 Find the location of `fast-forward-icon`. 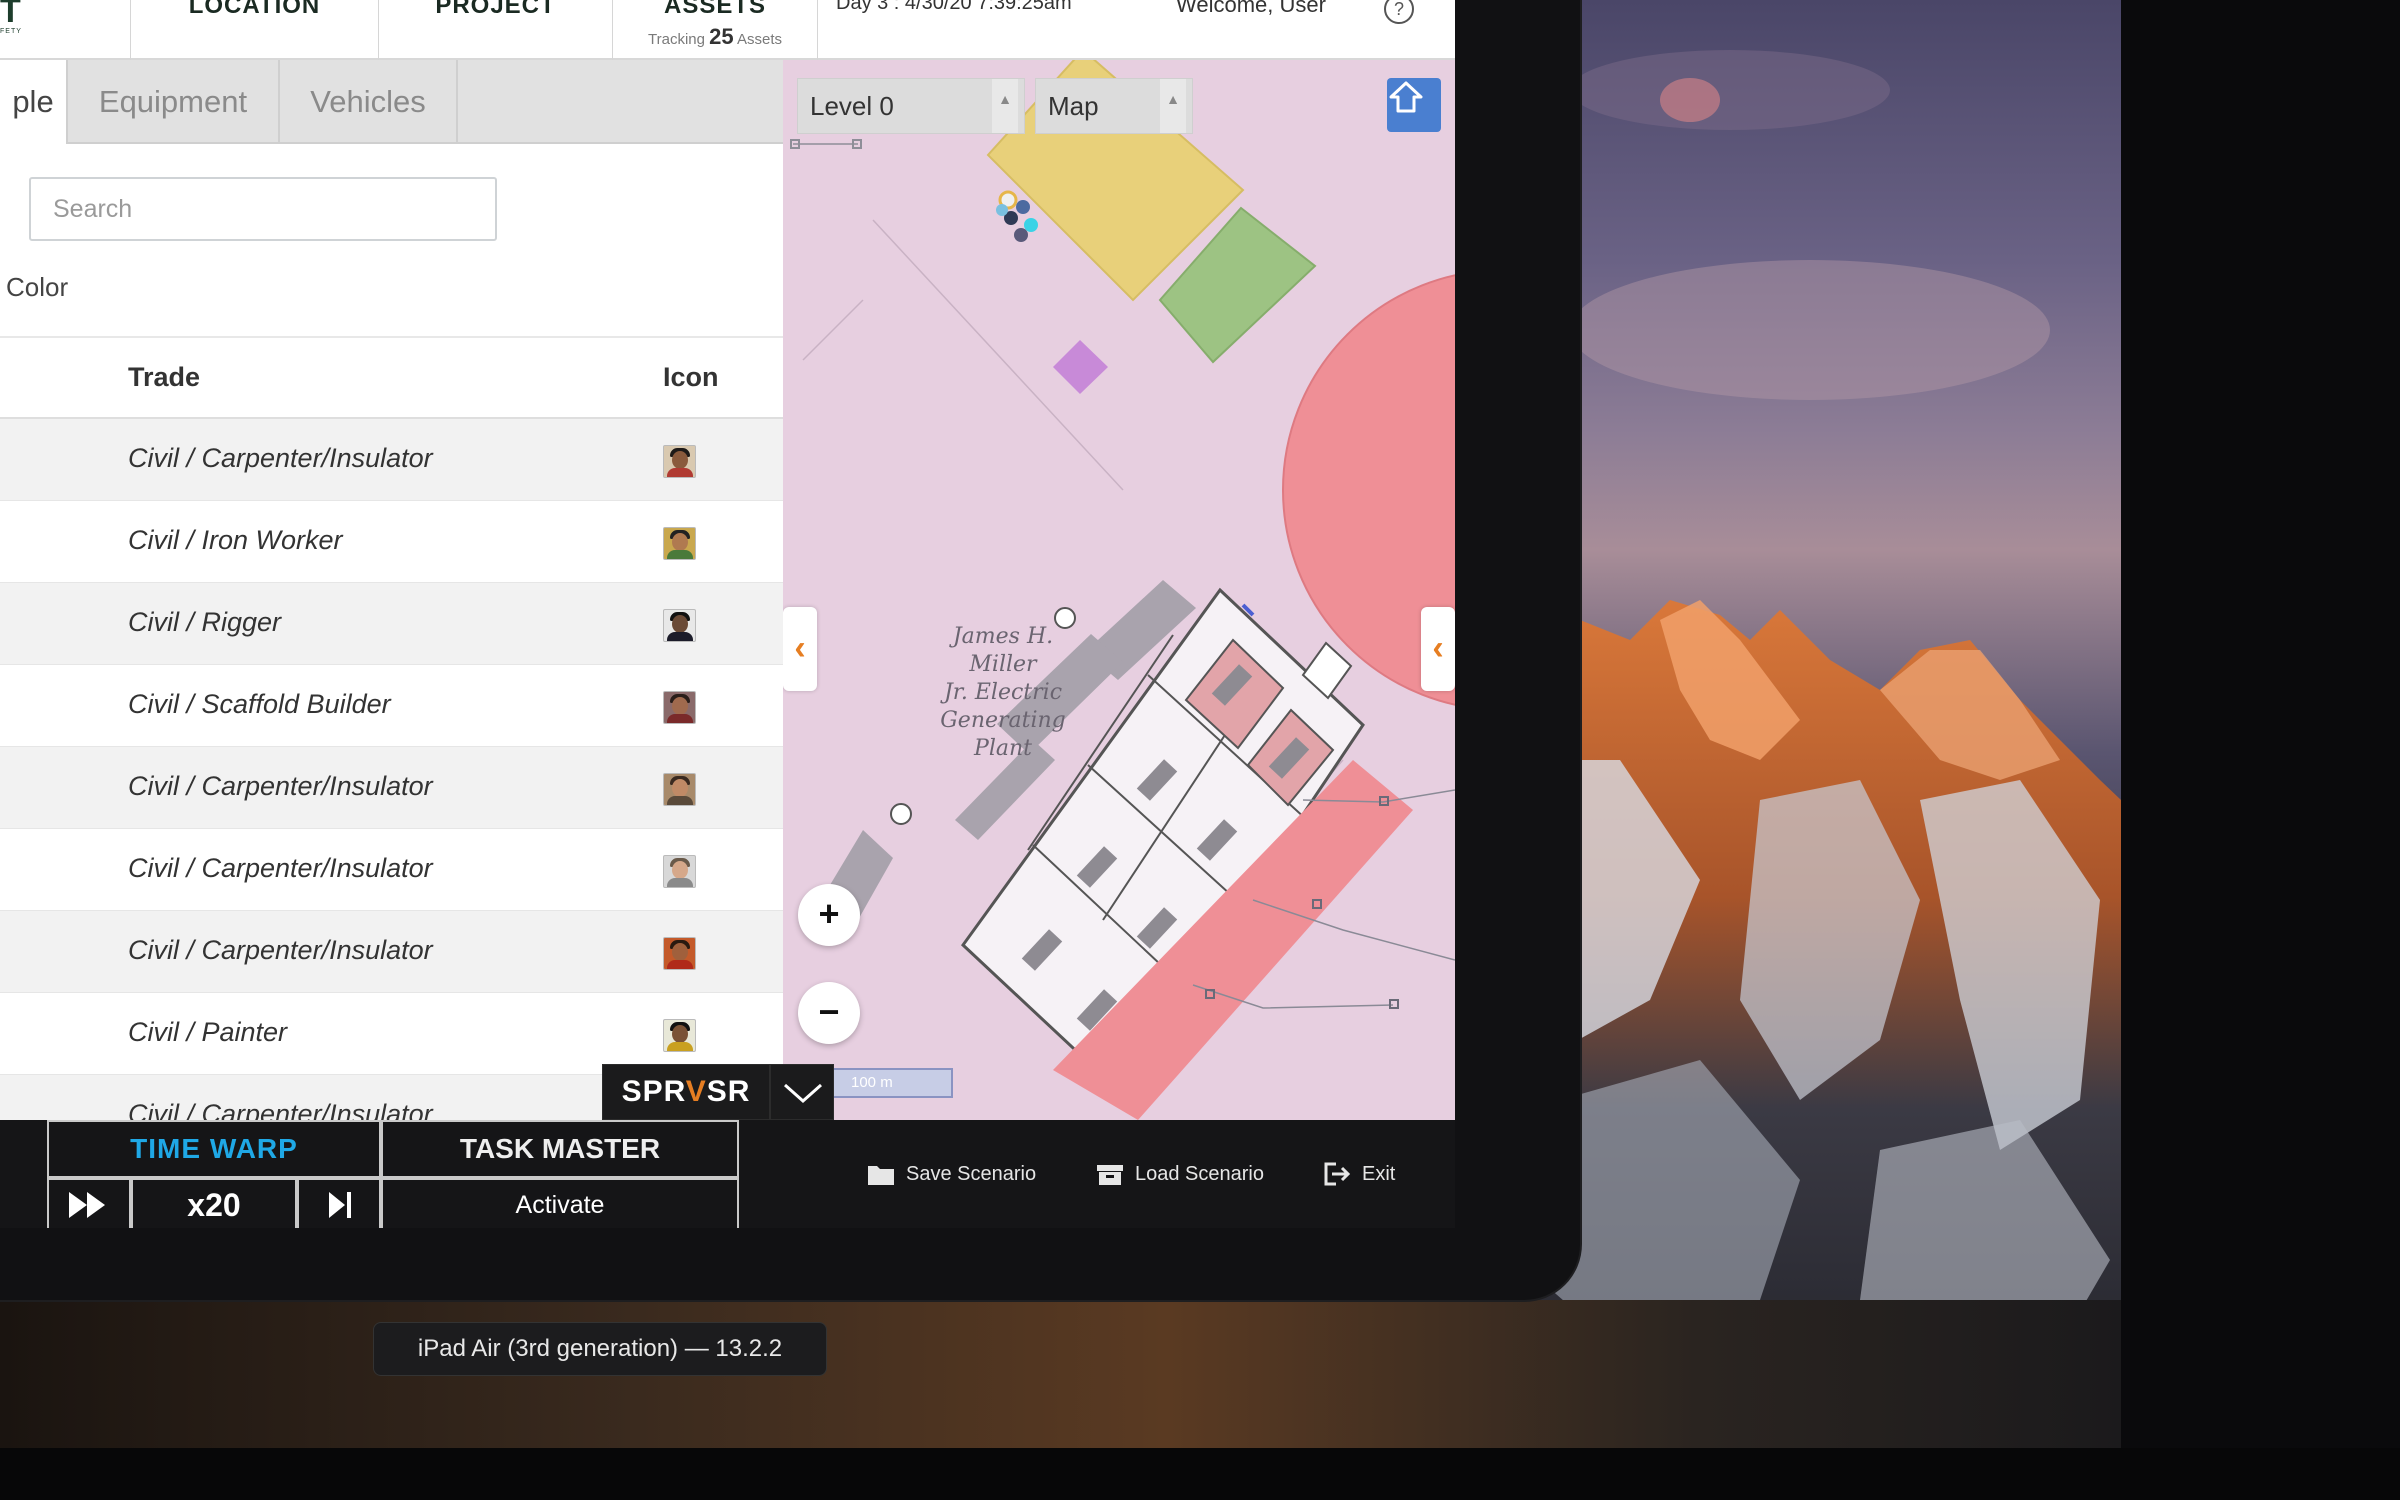

fast-forward-icon is located at coordinates (87, 1205).